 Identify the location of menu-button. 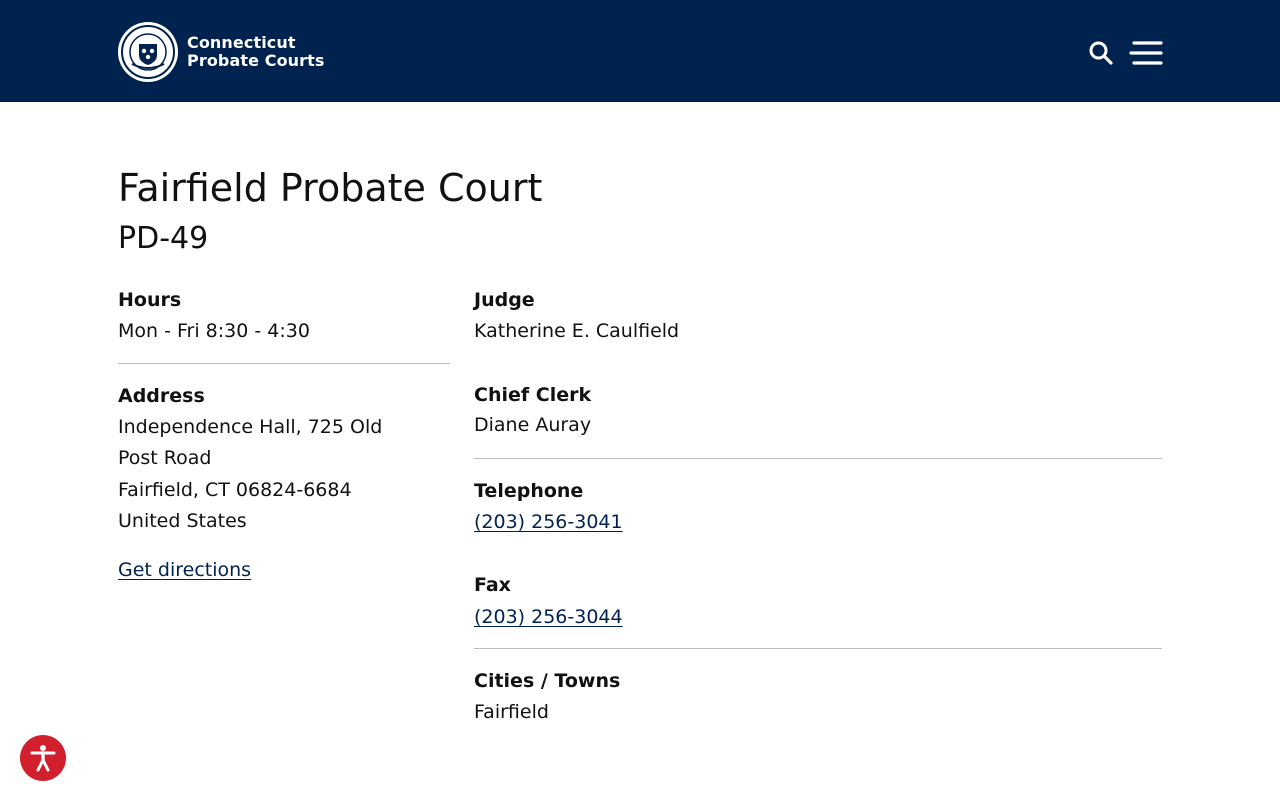
(1146, 53).